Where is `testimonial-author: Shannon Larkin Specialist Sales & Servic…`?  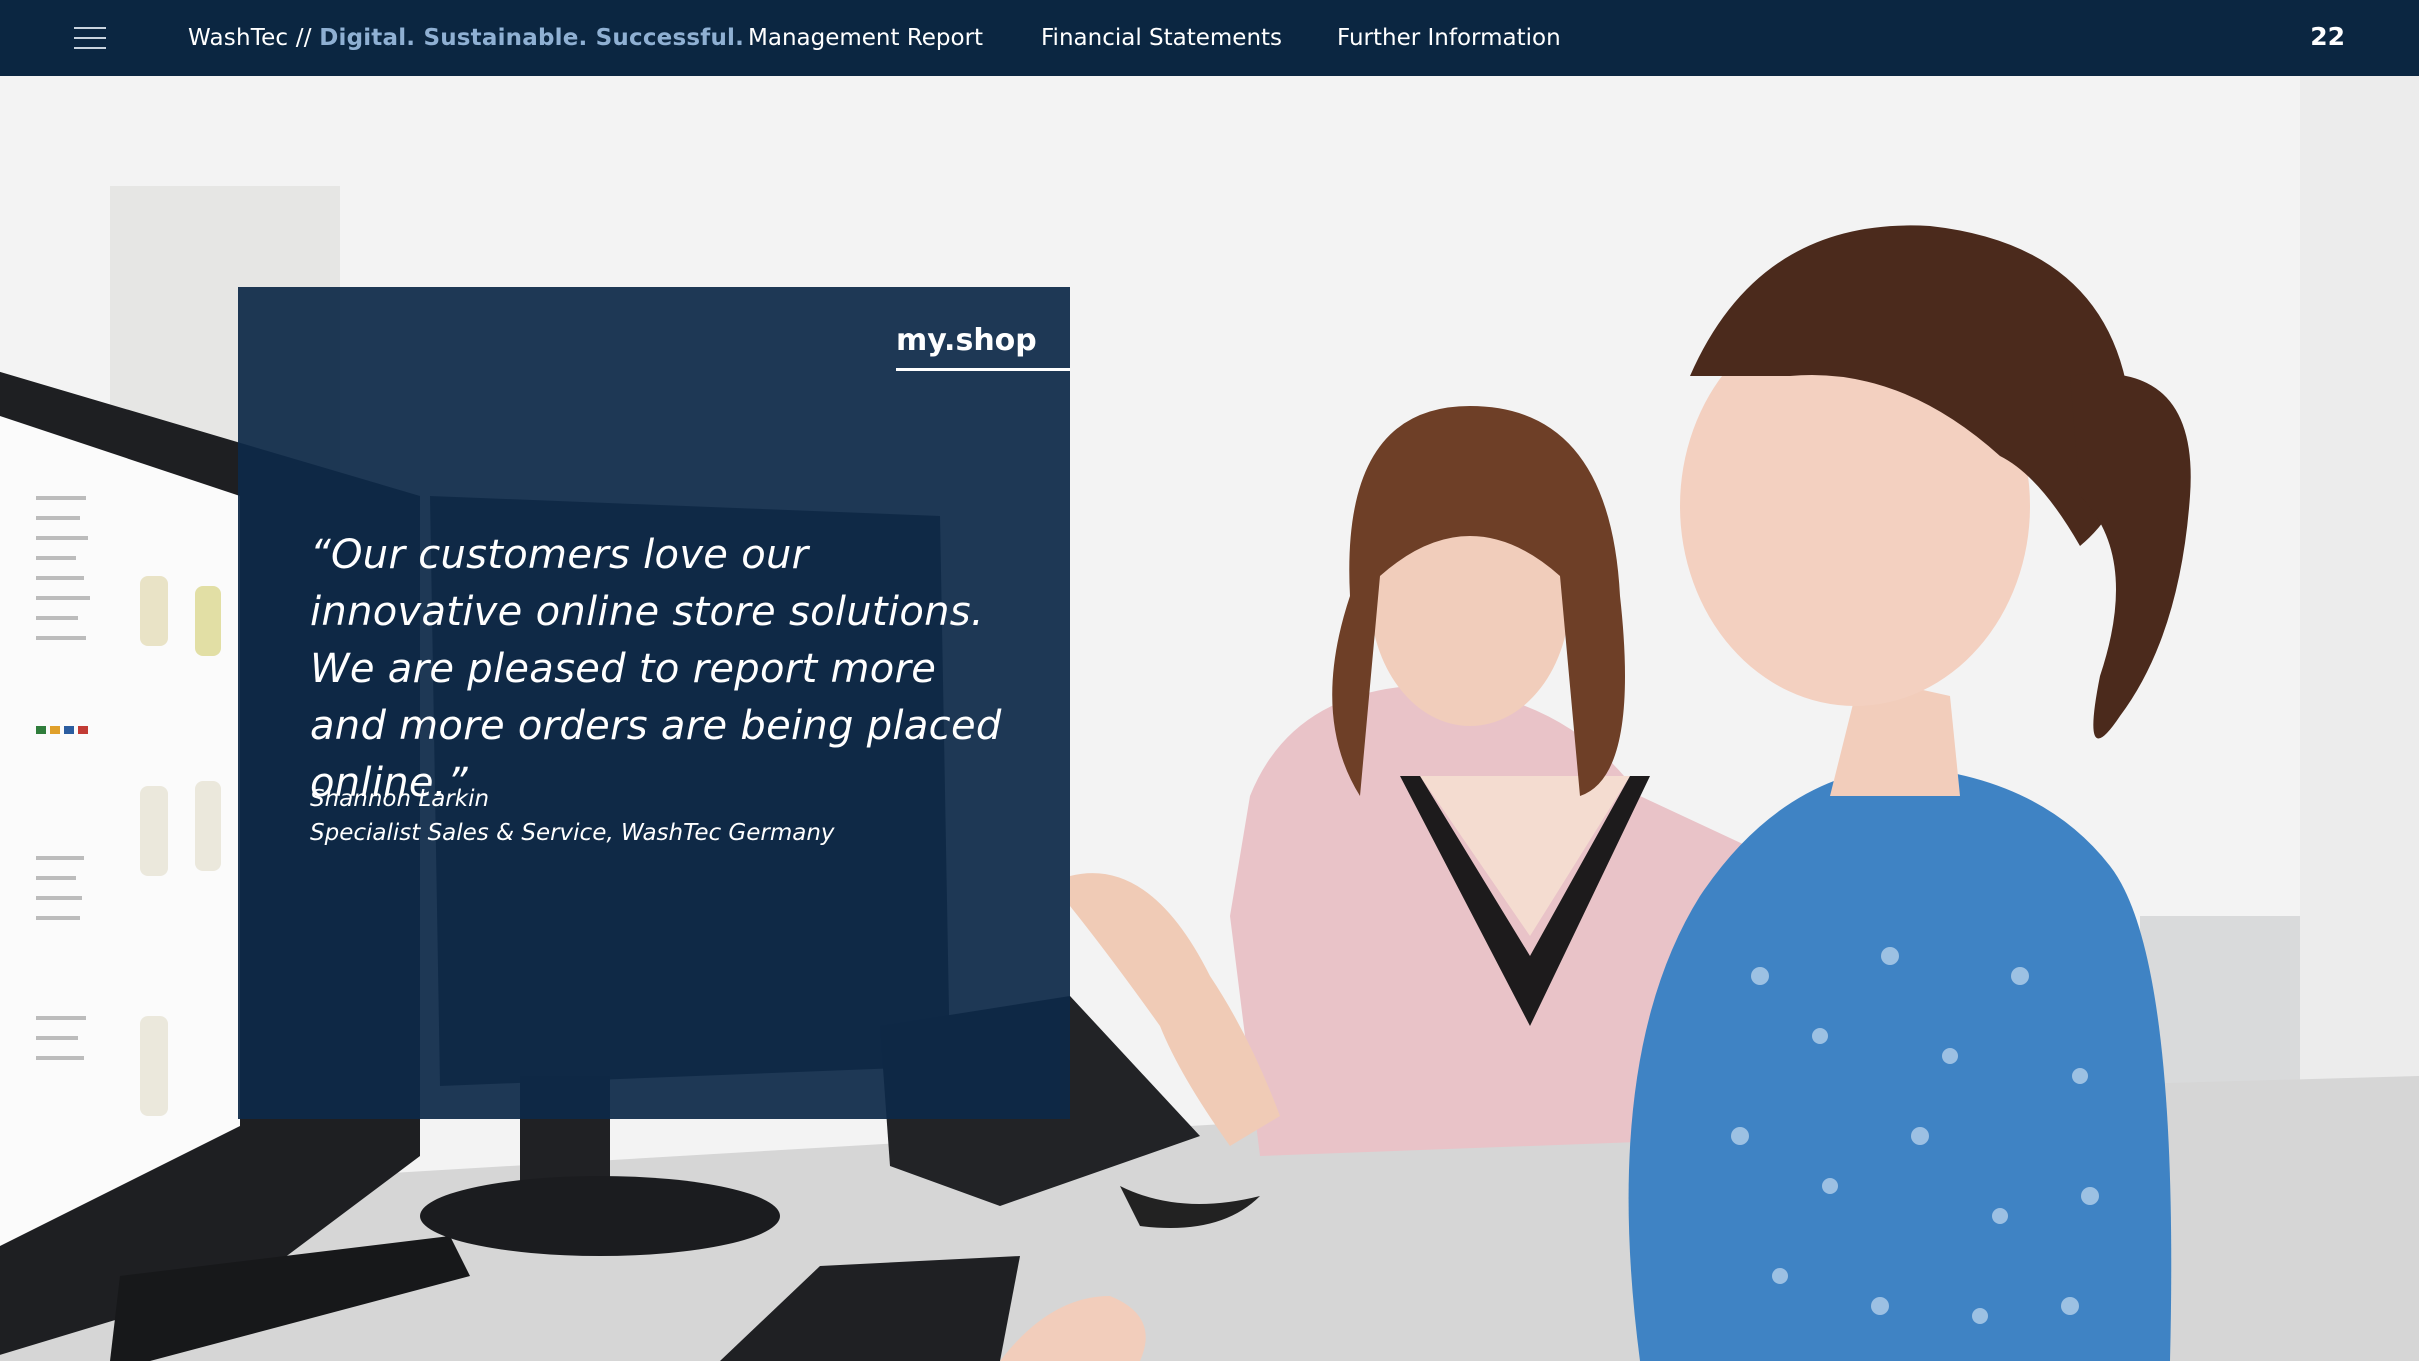 testimonial-author: Shannon Larkin Specialist Sales & Servic… is located at coordinates (660, 816).